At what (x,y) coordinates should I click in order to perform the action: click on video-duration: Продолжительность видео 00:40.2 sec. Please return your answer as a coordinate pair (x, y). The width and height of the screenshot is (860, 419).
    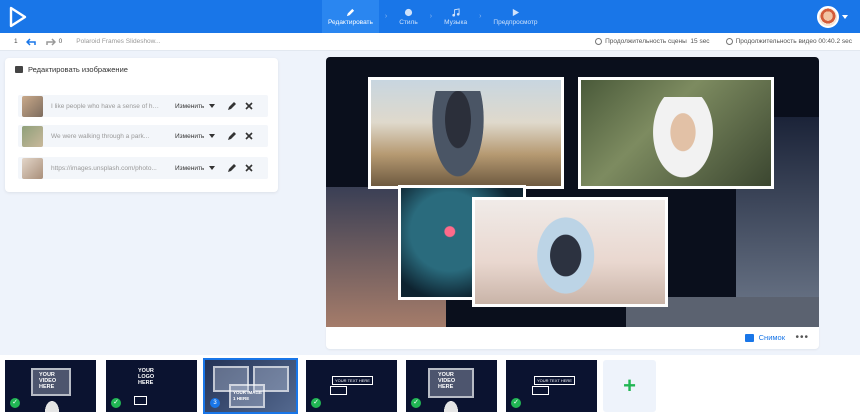
    Looking at the image, I should click on (788, 42).